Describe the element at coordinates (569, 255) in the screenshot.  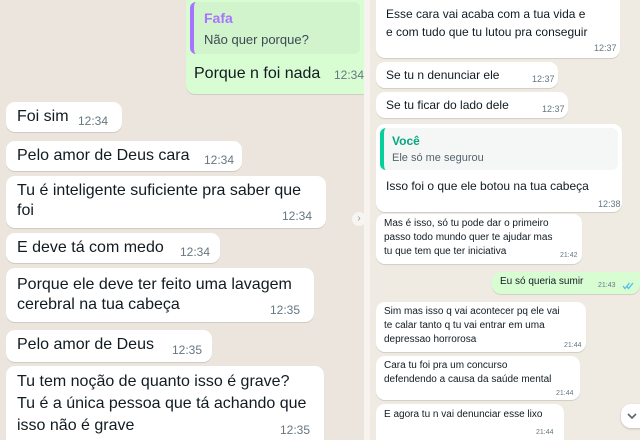
I see `message-time: 21:42` at that location.